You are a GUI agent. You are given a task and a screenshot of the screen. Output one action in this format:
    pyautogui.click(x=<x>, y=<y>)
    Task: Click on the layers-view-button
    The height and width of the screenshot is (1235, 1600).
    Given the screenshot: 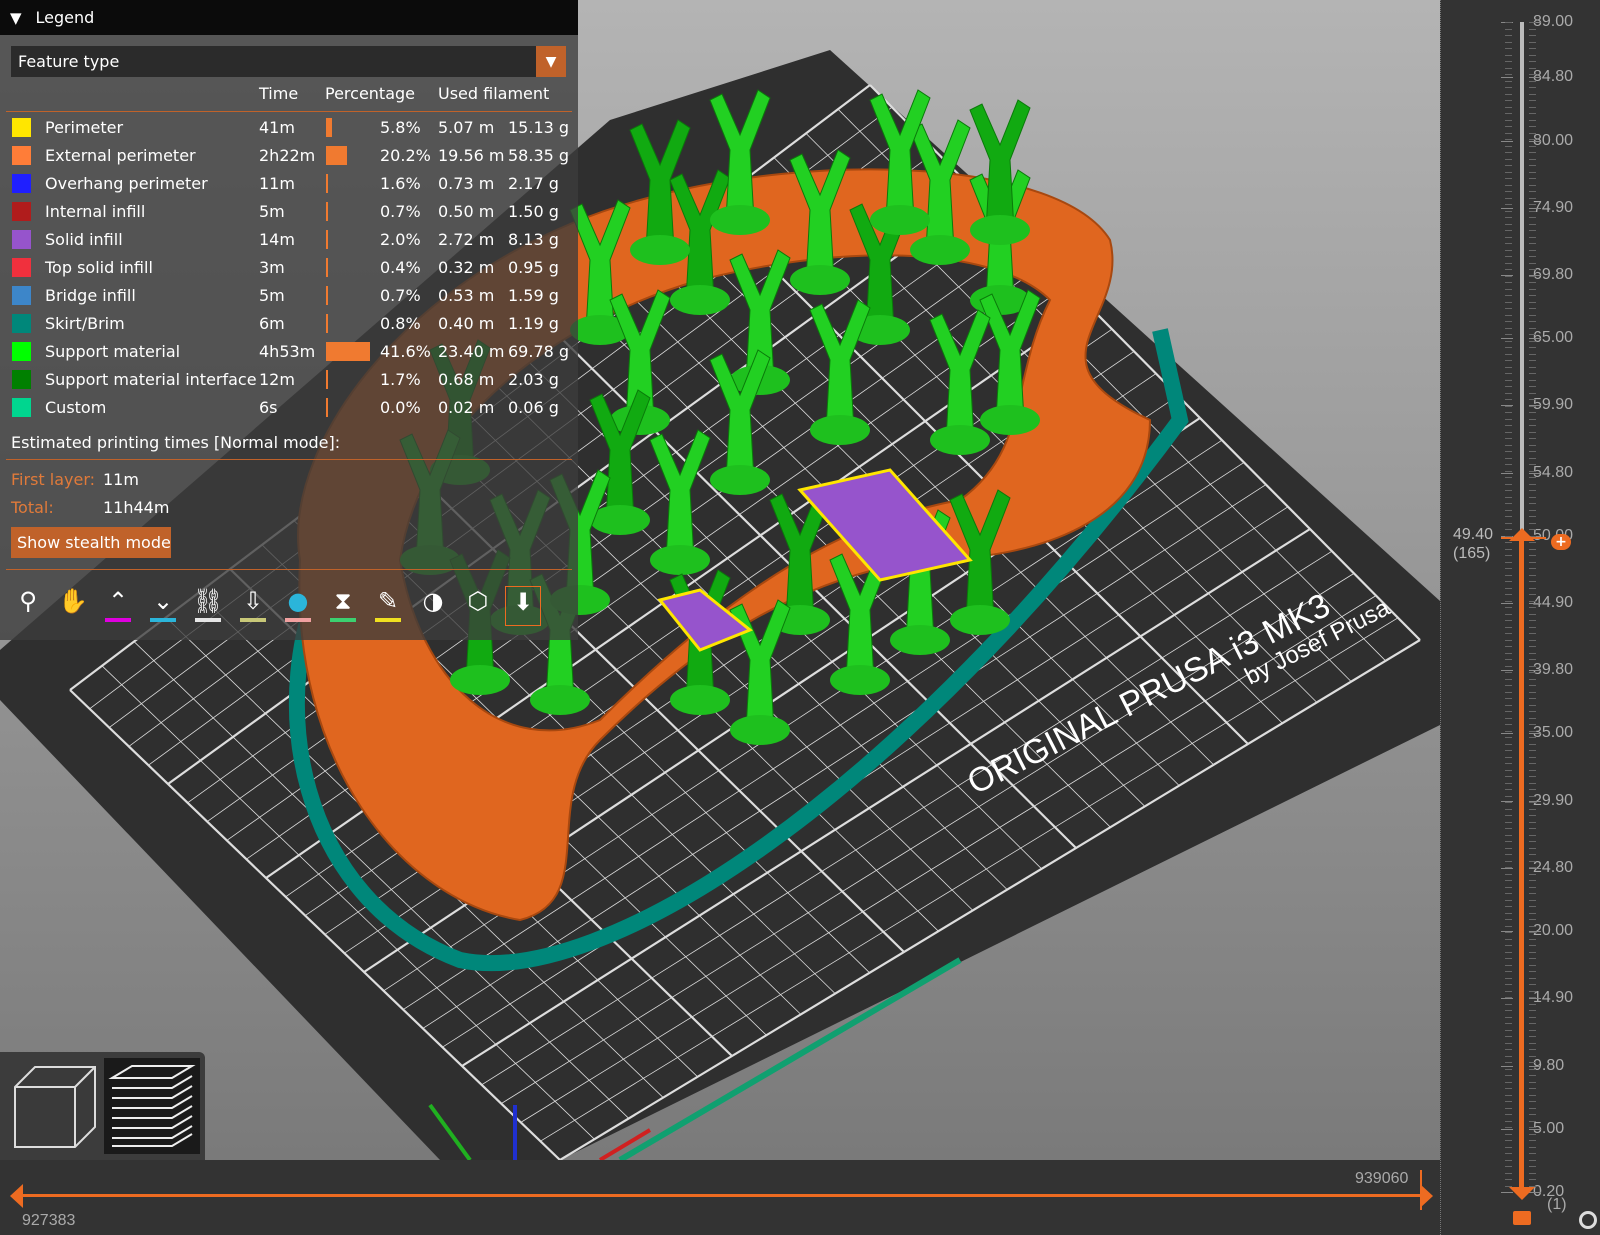 What is the action you would take?
    pyautogui.click(x=152, y=1106)
    